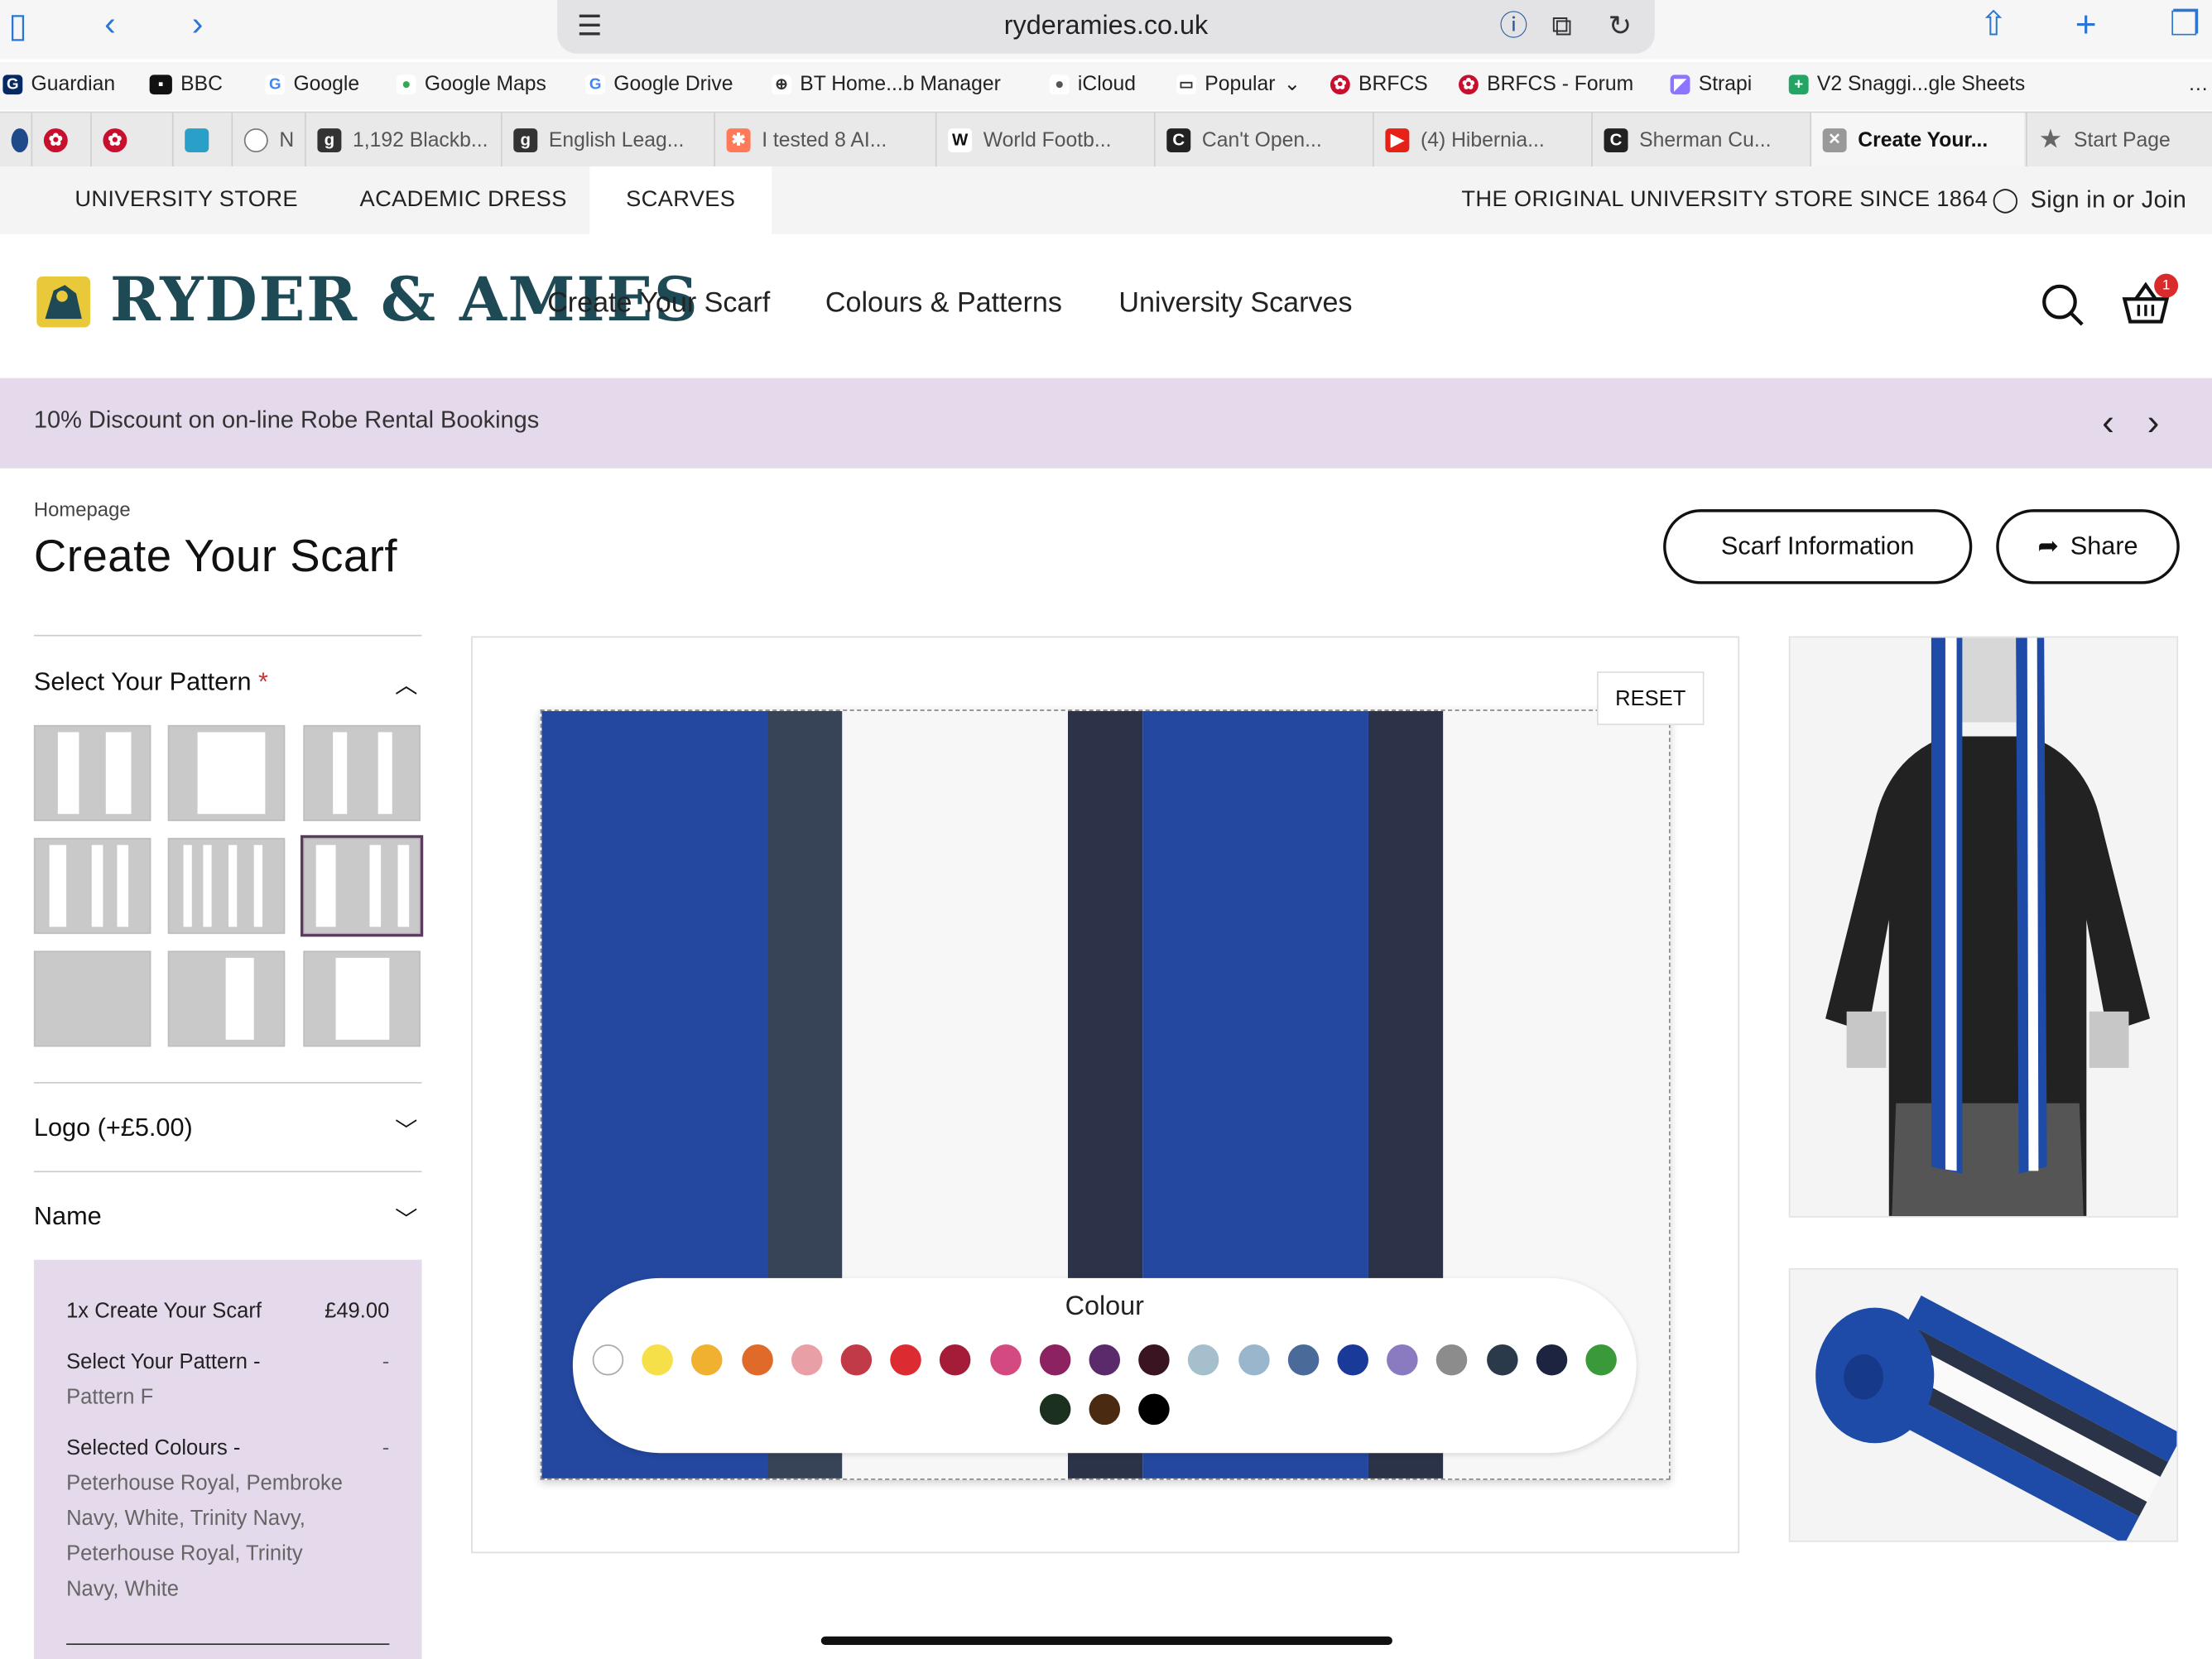 The image size is (2212, 1659). Describe the element at coordinates (82, 510) in the screenshot. I see `breadcrumb: Homepage` at that location.